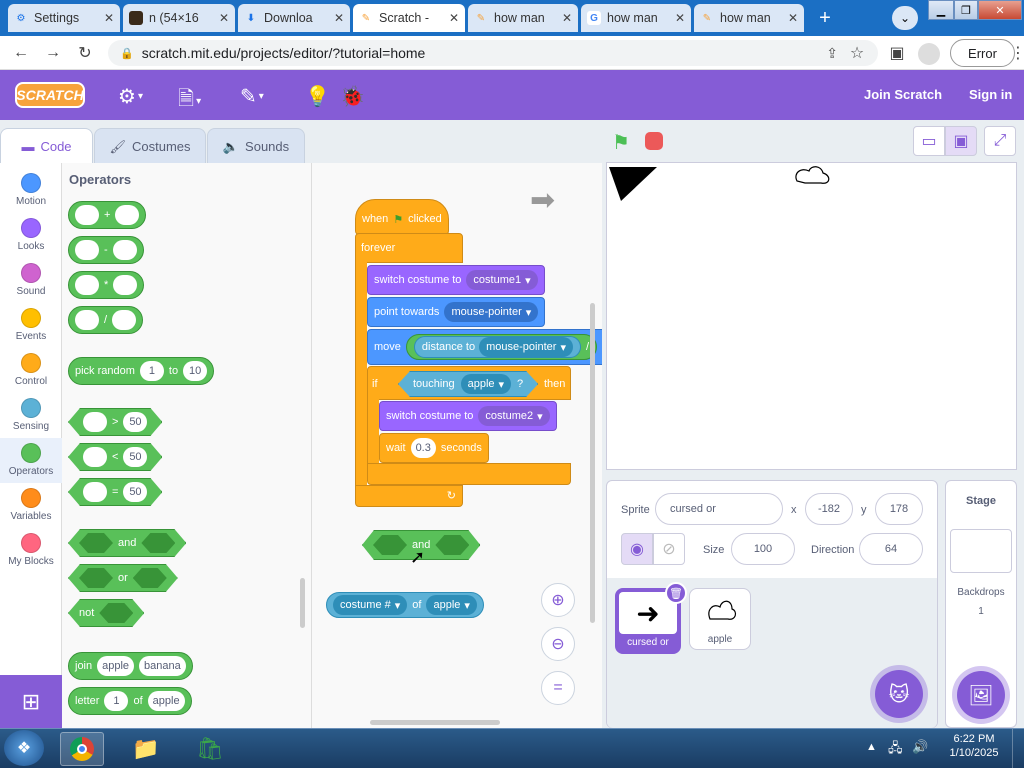 Image resolution: width=1024 pixels, height=768 pixels. What do you see at coordinates (423, 448) in the screenshot?
I see `wait-input: 0.3` at bounding box center [423, 448].